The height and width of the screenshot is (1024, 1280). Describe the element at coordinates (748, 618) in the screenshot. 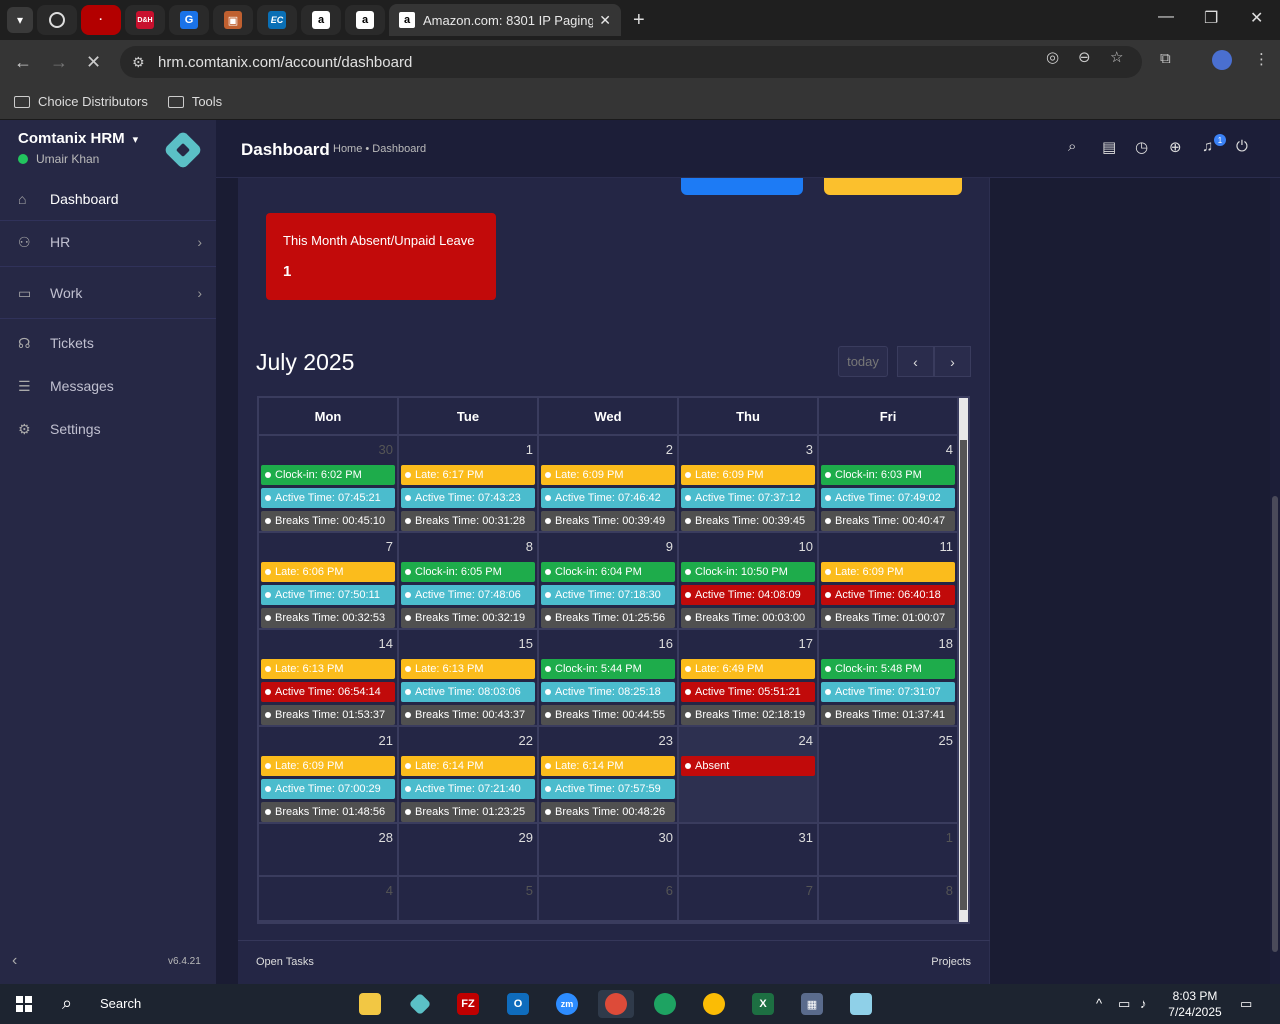

I see `calendar-event: Breaks Time: 00:03:00` at that location.